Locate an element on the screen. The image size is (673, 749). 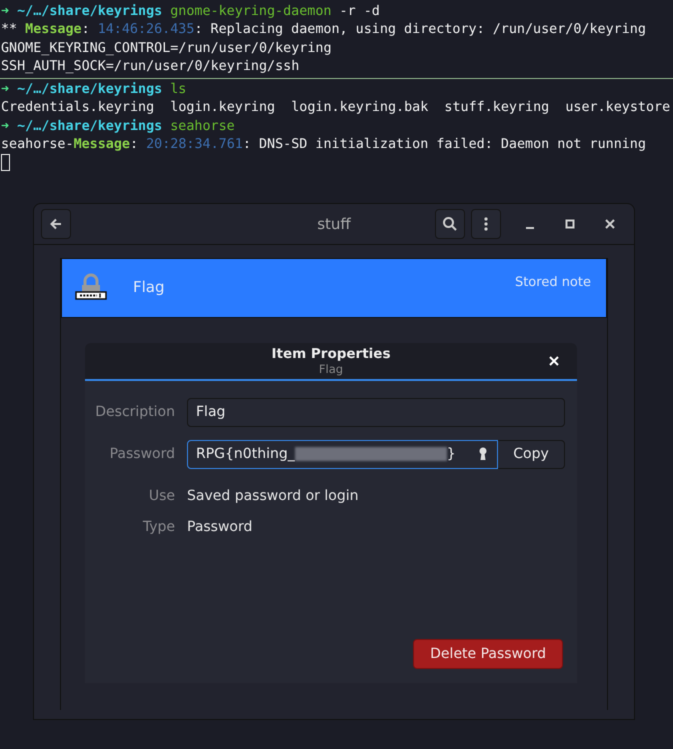
item-name: Flag is located at coordinates (149, 287).